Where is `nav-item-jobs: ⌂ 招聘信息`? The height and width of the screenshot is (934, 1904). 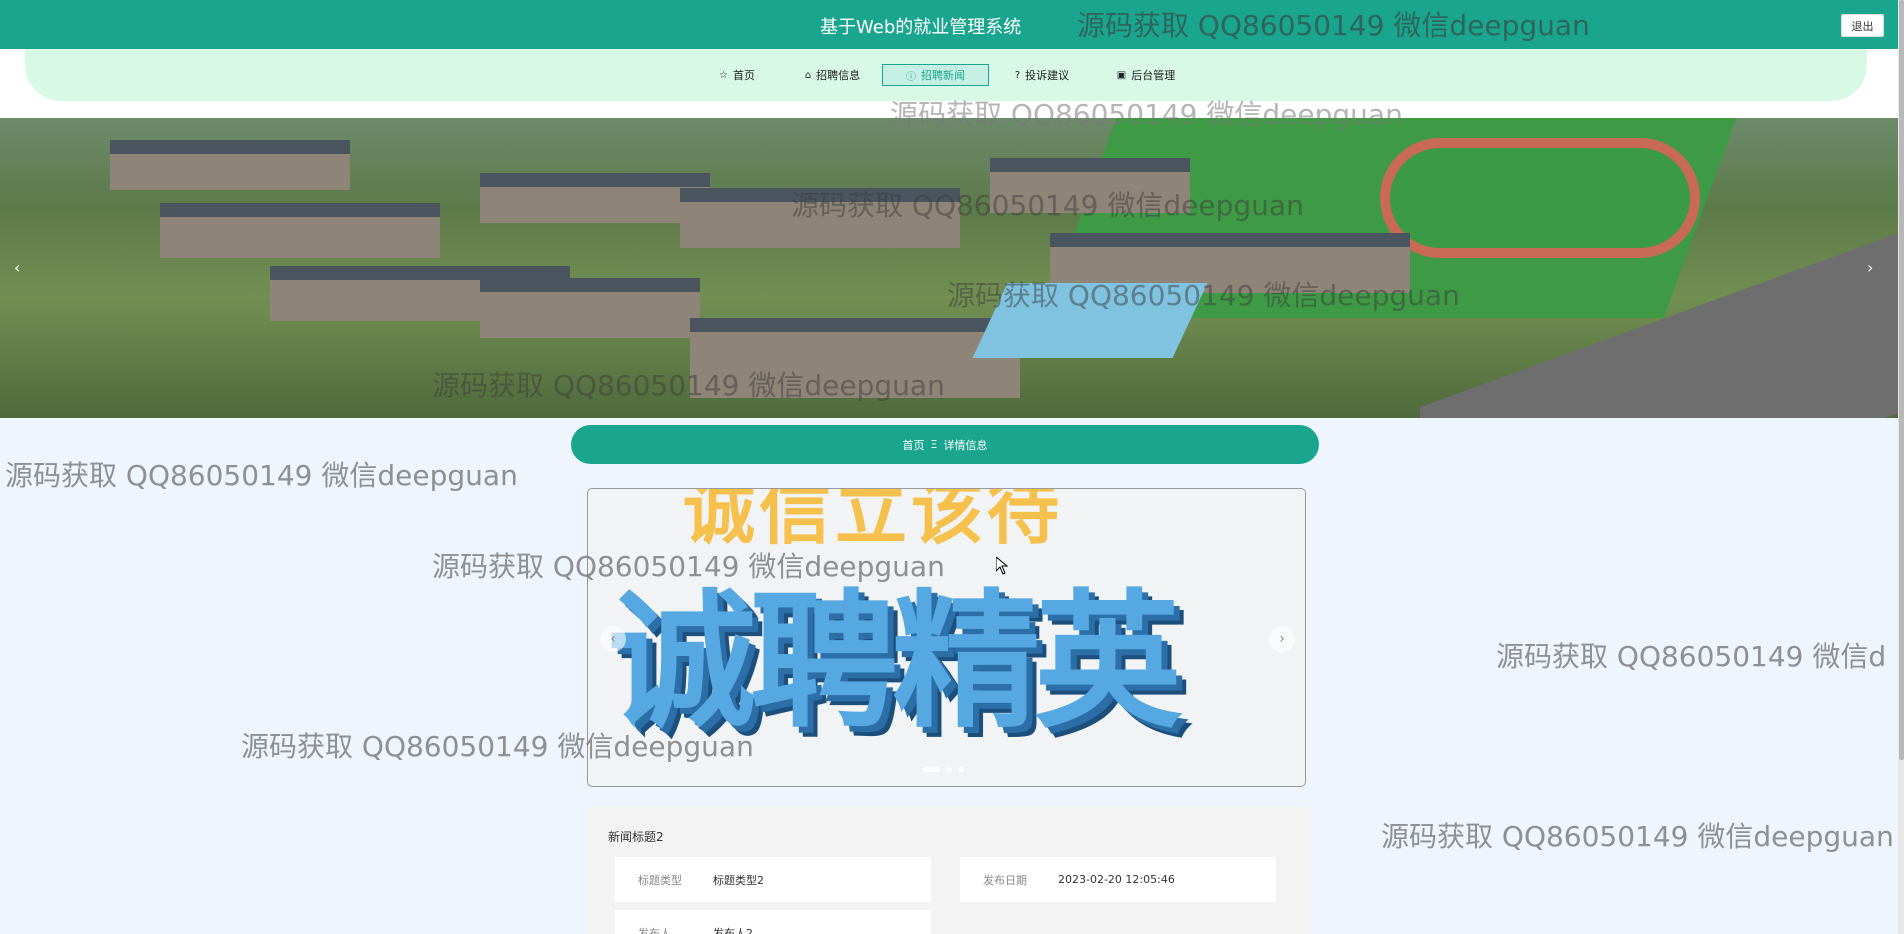
nav-item-jobs: ⌂ 招聘信息 is located at coordinates (832, 75).